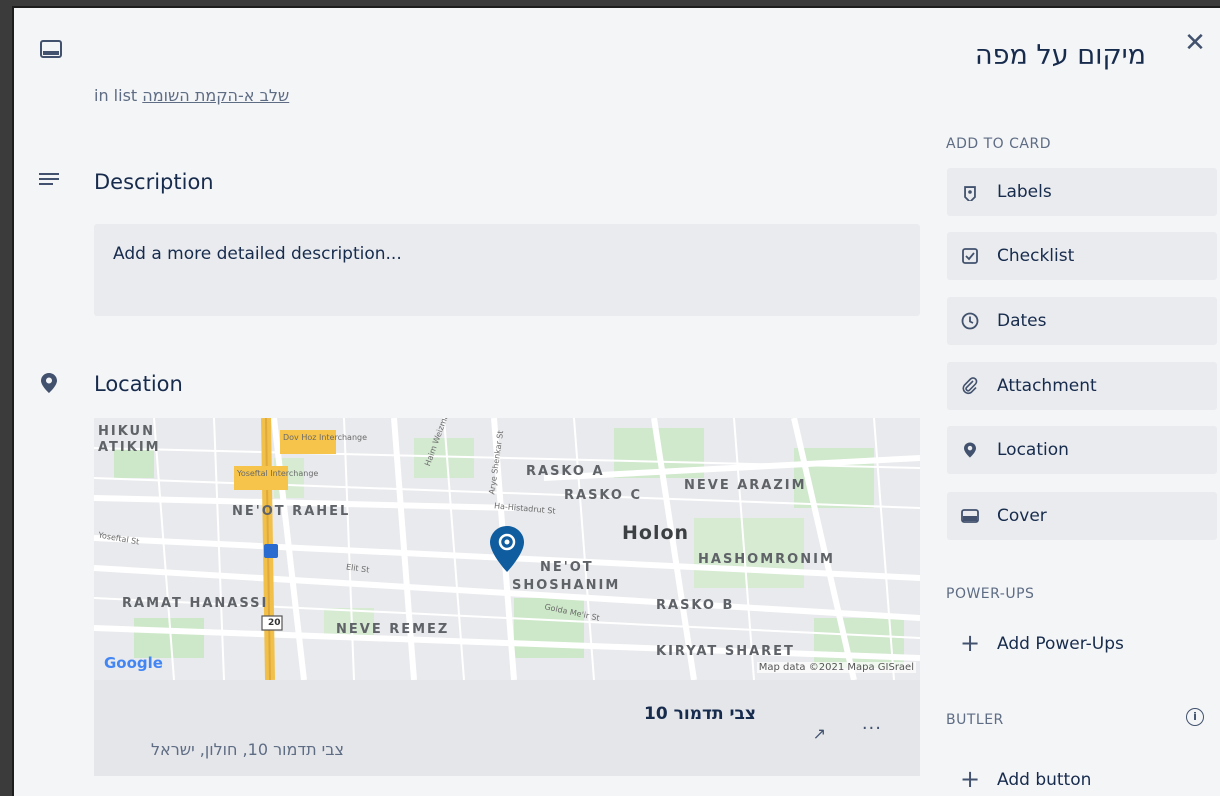 This screenshot has width=1220, height=796. I want to click on add-button-label: Add button, so click(1044, 780).